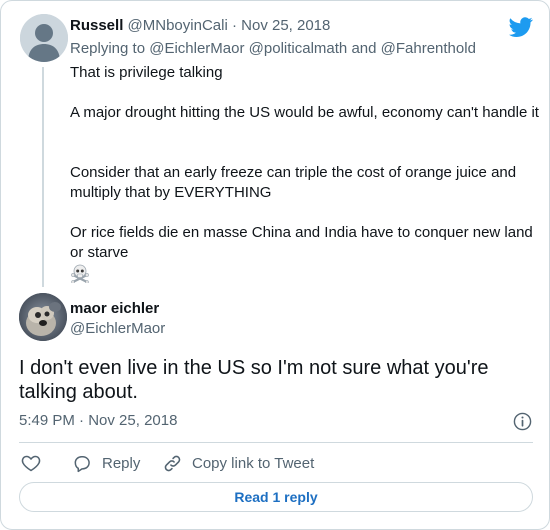 This screenshot has height=530, width=550. I want to click on main-handle: @EichlerMaor, so click(117, 328).